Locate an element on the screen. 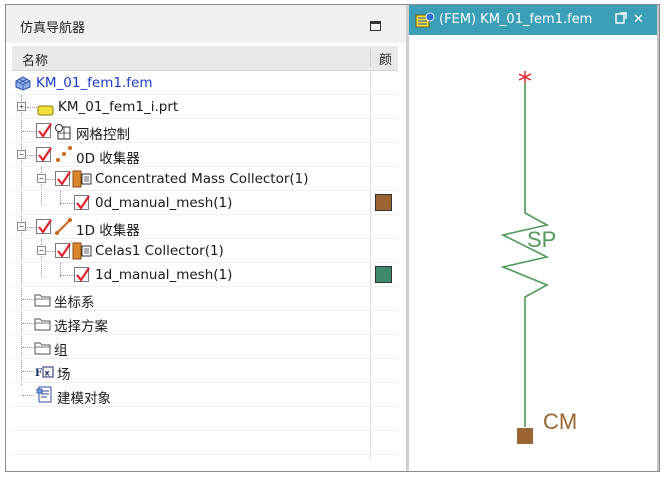 This screenshot has height=479, width=666. tree-item-celas1-collector: − Celas1 Collector(1) is located at coordinates (205, 251).